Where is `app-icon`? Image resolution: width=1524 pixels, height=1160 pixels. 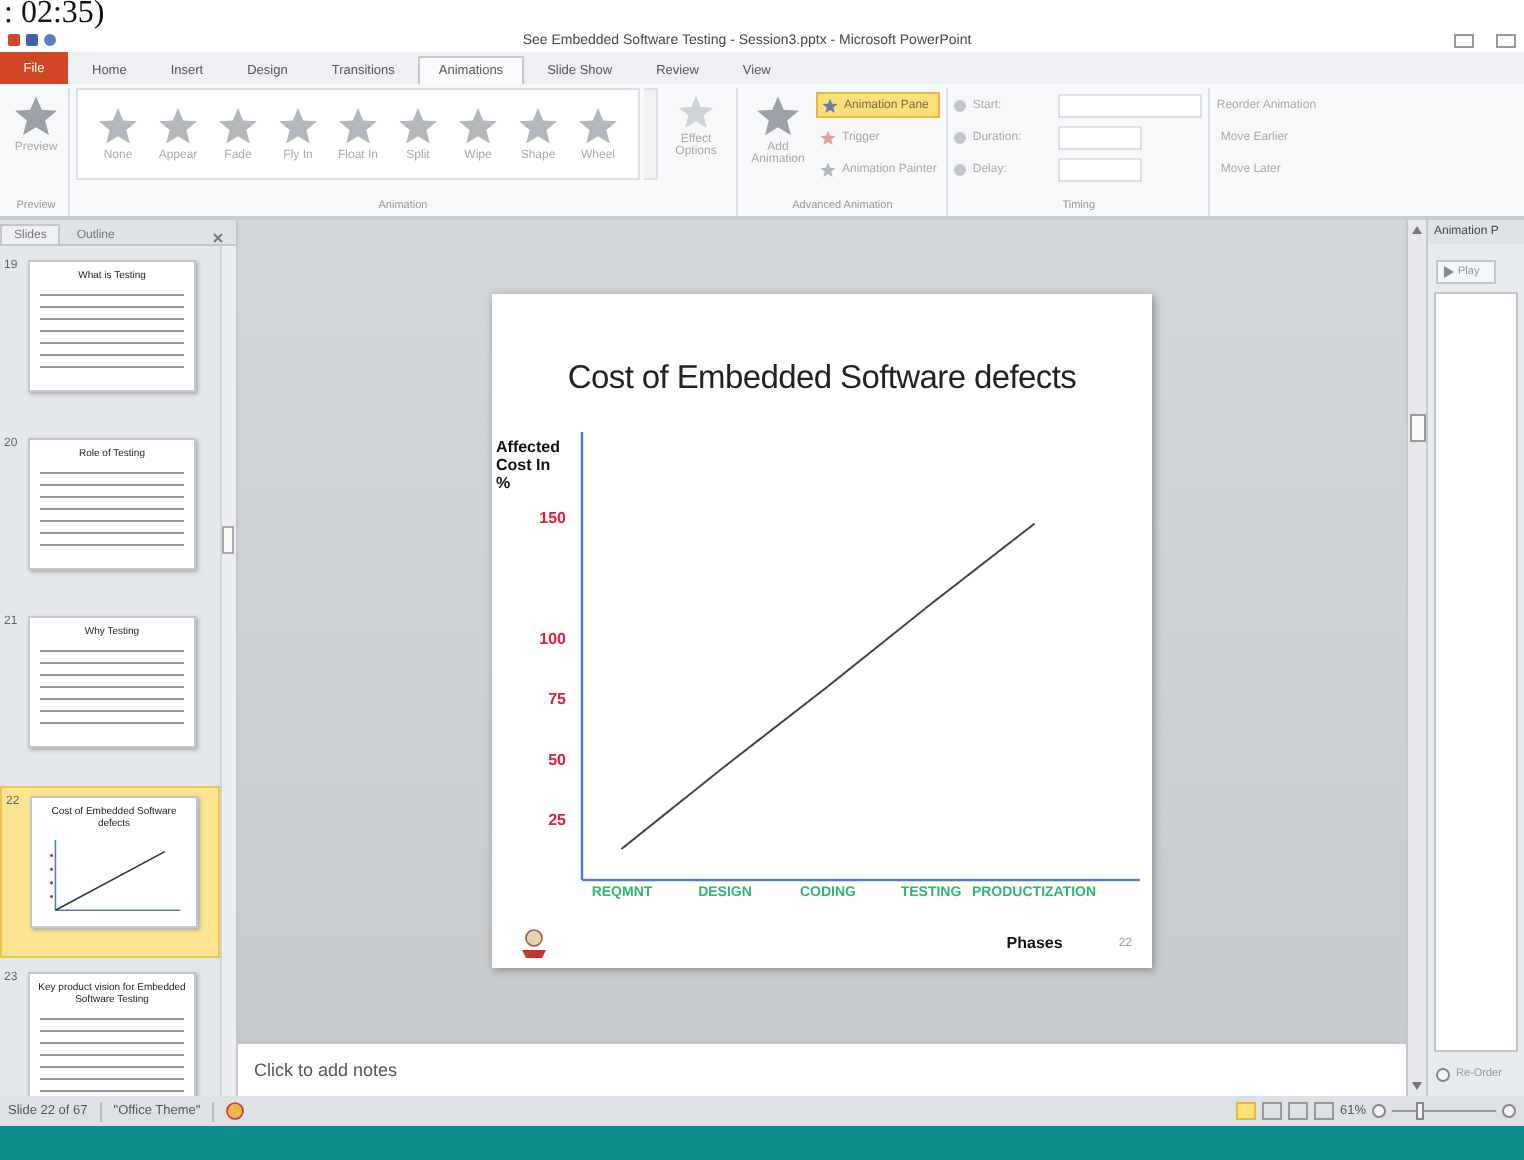 app-icon is located at coordinates (14, 40).